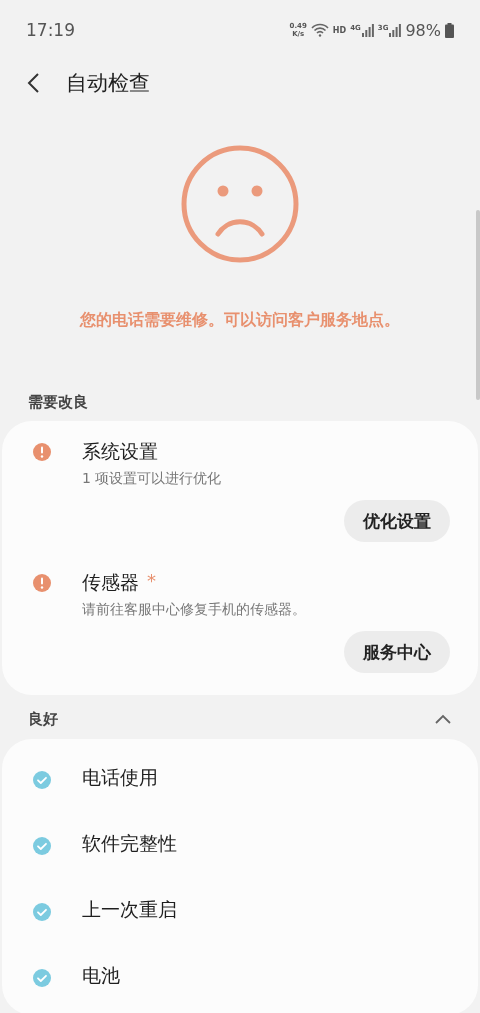 The height and width of the screenshot is (1013, 480). Describe the element at coordinates (120, 452) in the screenshot. I see `check-item-title: 系统设置` at that location.